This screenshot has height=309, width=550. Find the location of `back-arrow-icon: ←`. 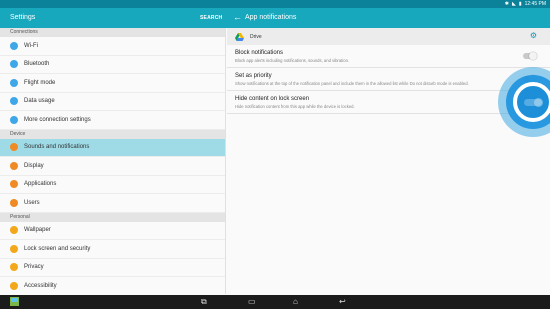

back-arrow-icon: ← is located at coordinates (237, 17).